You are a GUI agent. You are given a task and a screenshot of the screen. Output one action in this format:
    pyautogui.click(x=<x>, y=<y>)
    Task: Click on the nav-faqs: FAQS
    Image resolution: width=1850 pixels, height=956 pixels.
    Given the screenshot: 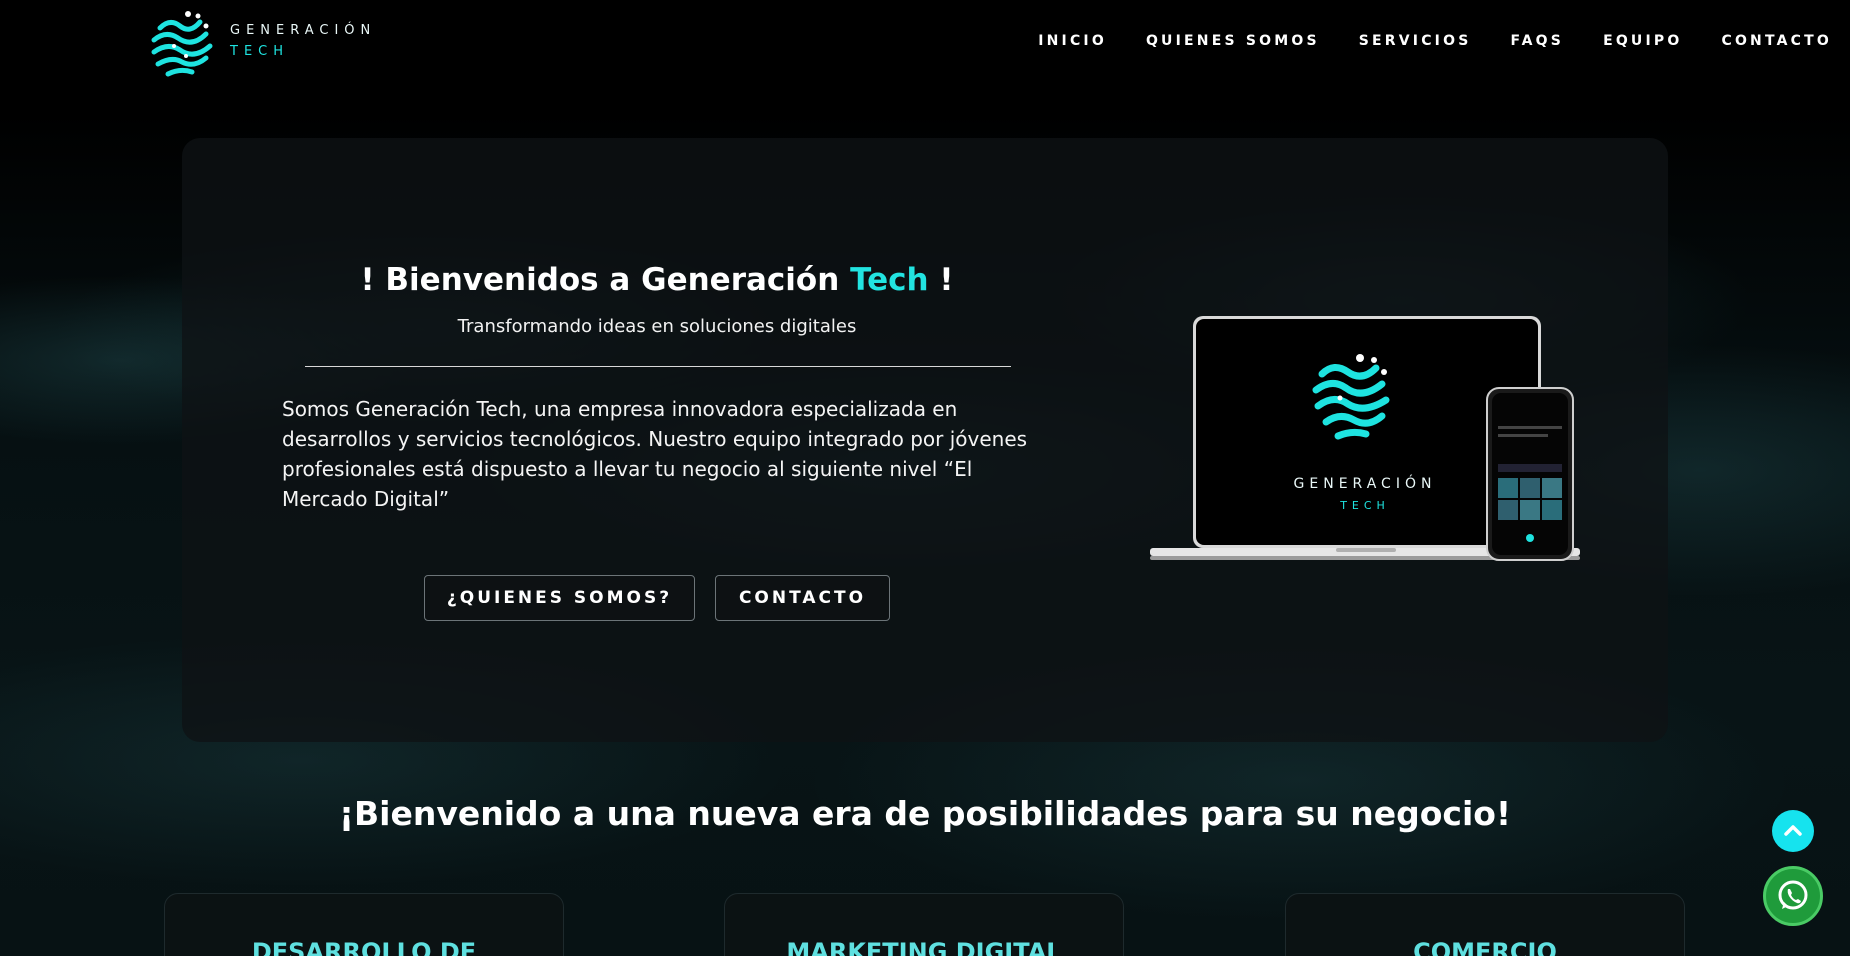 What is the action you would take?
    pyautogui.click(x=1537, y=41)
    